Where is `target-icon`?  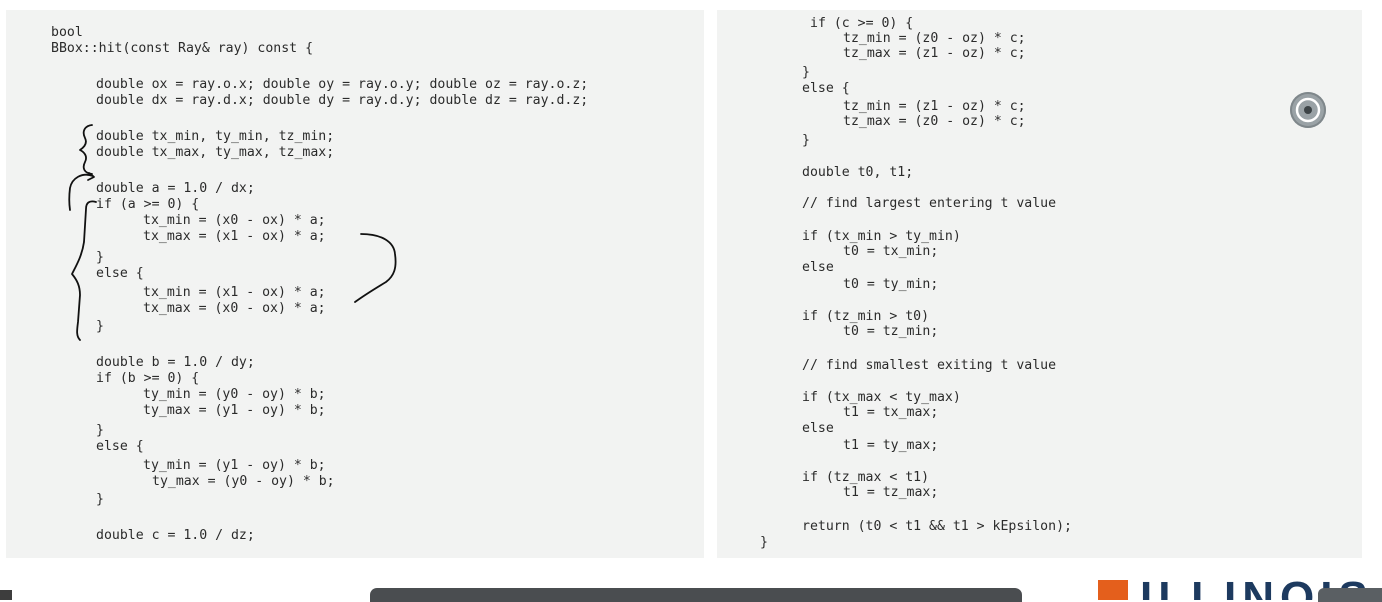
target-icon is located at coordinates (1308, 110).